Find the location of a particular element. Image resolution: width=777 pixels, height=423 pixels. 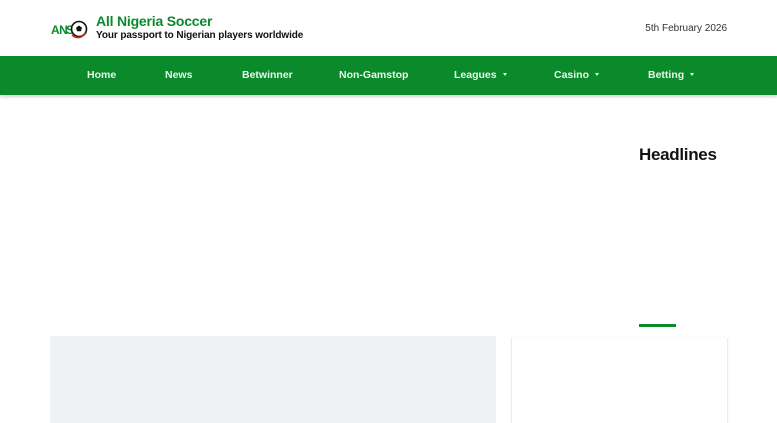

sidebar-widget is located at coordinates (619, 380).